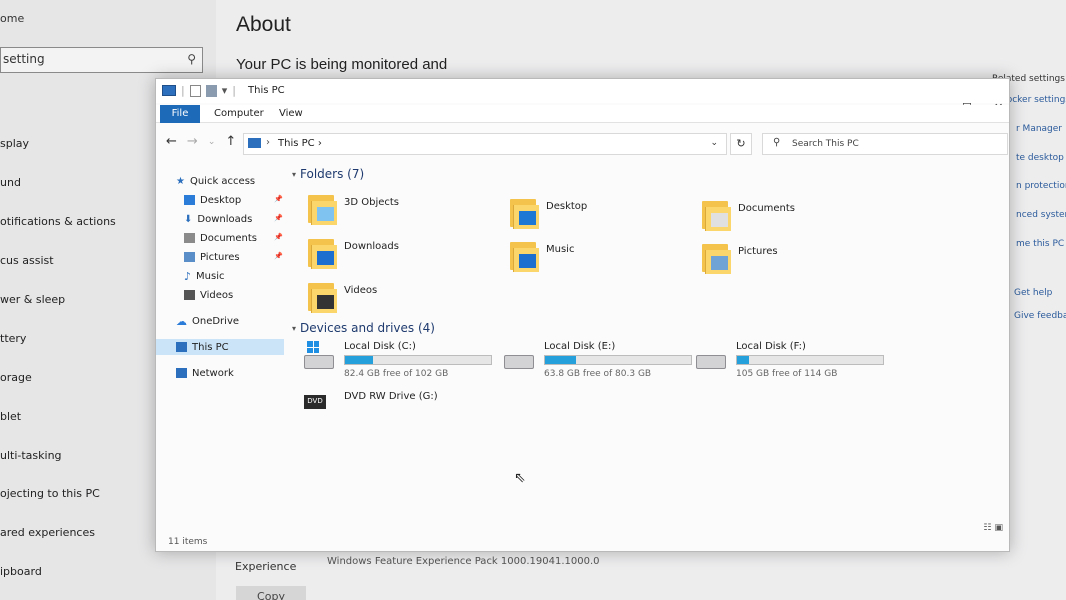 This screenshot has width=1066, height=600. I want to click on folder-music: Music, so click(542, 256).